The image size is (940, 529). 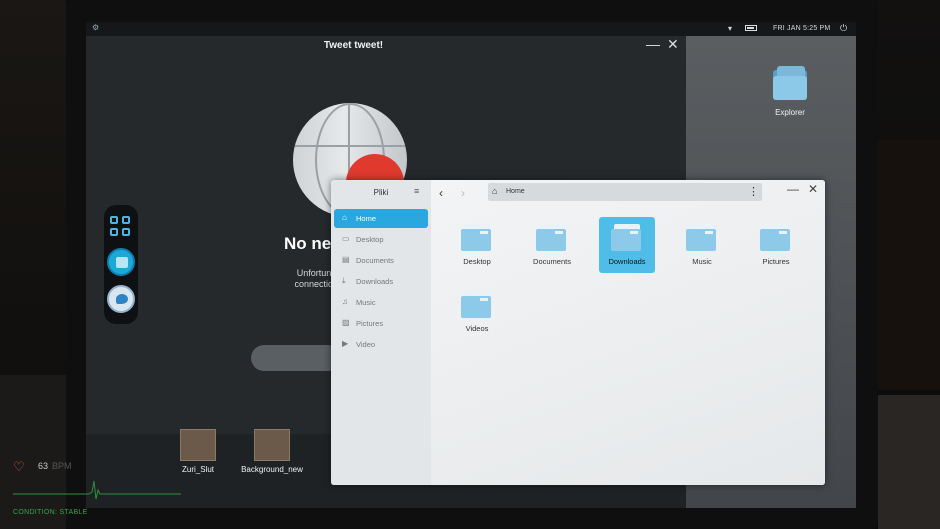 I want to click on battery-icon, so click(x=751, y=28).